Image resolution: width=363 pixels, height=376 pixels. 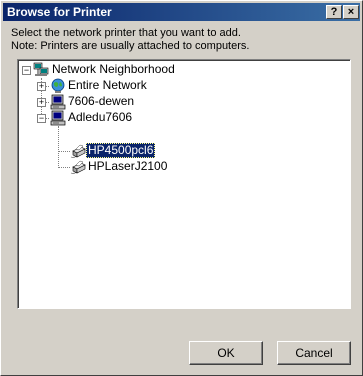 I want to click on title-bar: Browse for Printer ? ×, so click(x=181, y=12).